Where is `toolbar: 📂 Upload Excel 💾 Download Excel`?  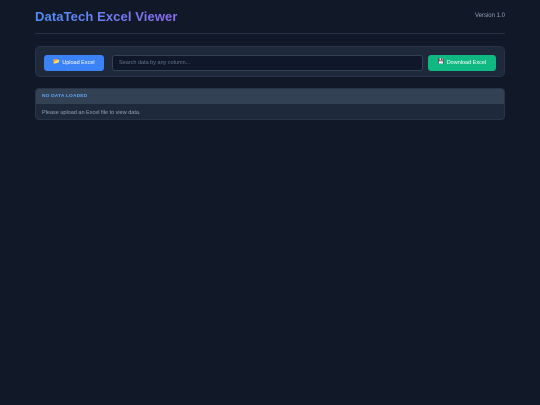 toolbar: 📂 Upload Excel 💾 Download Excel is located at coordinates (270, 61).